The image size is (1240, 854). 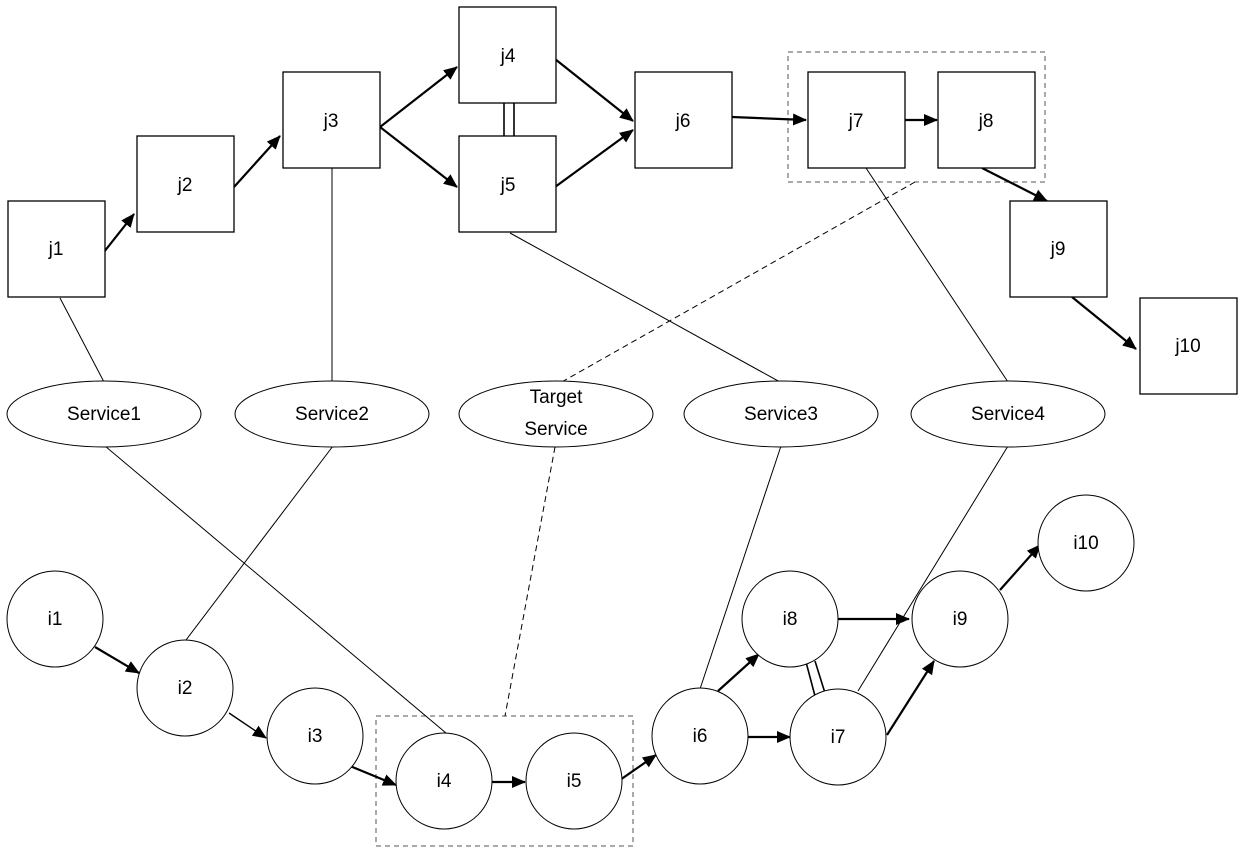 I want to click on target-service-label-line2: Service, so click(x=555, y=429).